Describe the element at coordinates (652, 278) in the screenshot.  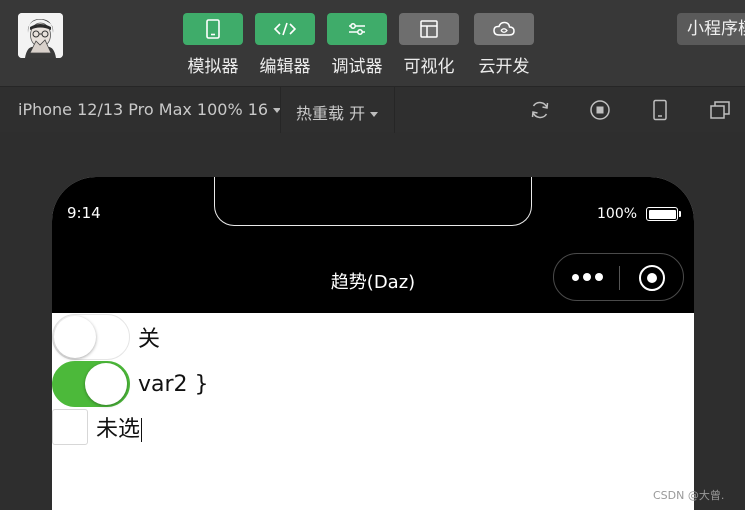
I see `close-mini-program-icon` at that location.